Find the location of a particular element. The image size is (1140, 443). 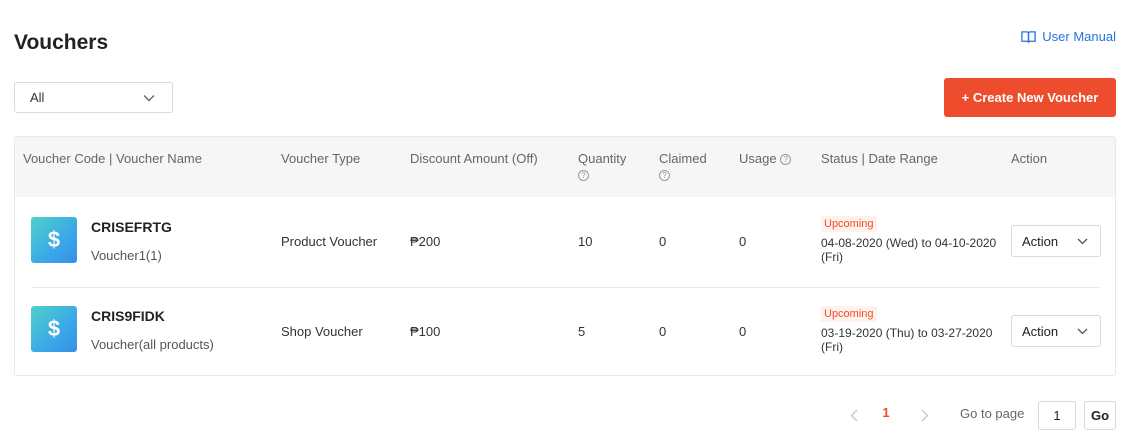

usage-label: Usage is located at coordinates (758, 158).